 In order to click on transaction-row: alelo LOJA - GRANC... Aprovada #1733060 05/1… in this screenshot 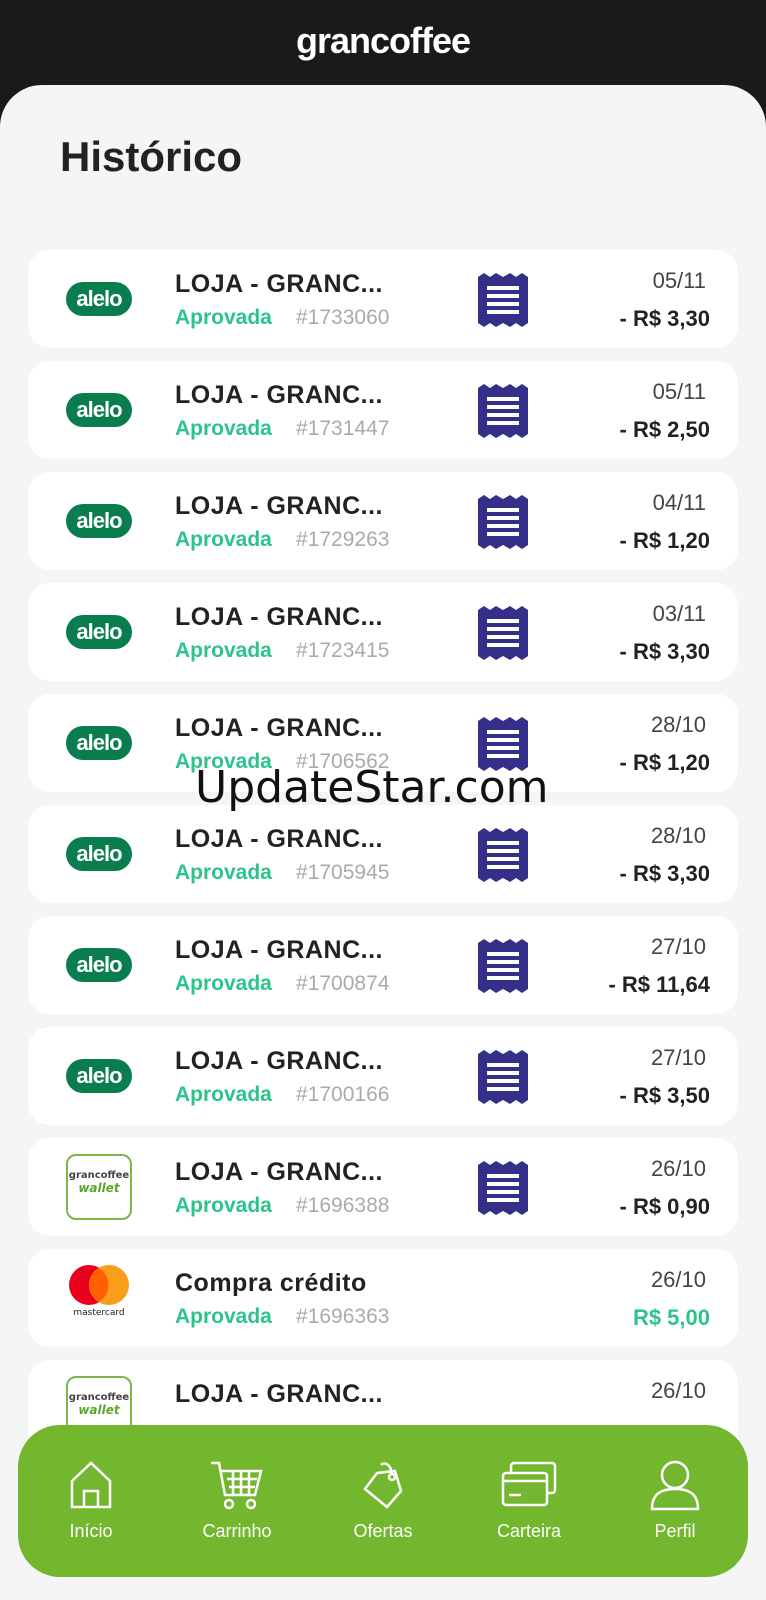, I will do `click(383, 299)`.